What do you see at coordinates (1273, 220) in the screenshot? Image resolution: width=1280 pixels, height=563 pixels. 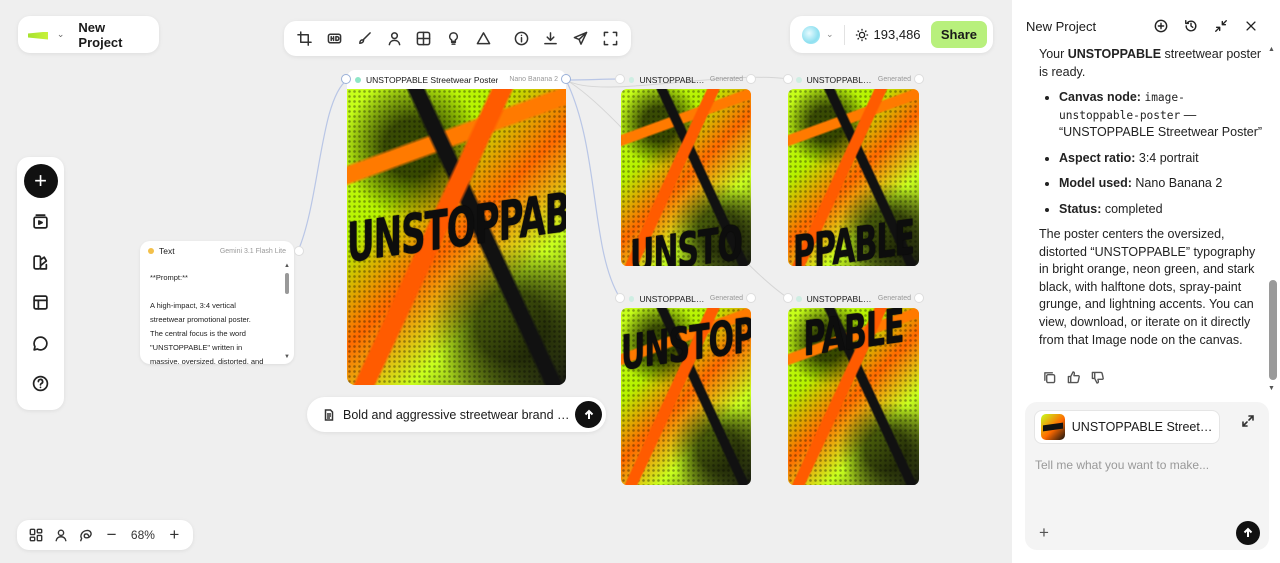 I see `panel-scrollbar: ▲ ▼` at bounding box center [1273, 220].